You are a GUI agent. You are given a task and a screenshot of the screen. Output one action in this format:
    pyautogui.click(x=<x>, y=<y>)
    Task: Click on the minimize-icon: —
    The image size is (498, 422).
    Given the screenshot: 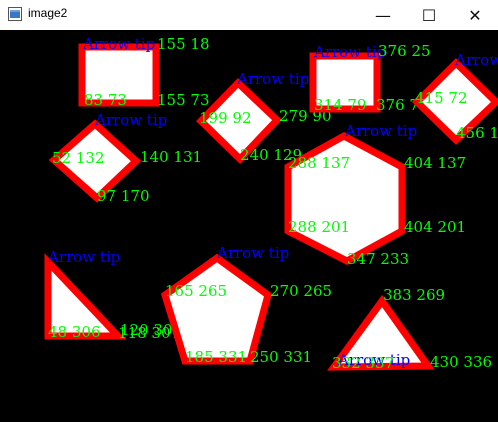 What is the action you would take?
    pyautogui.click(x=383, y=15)
    